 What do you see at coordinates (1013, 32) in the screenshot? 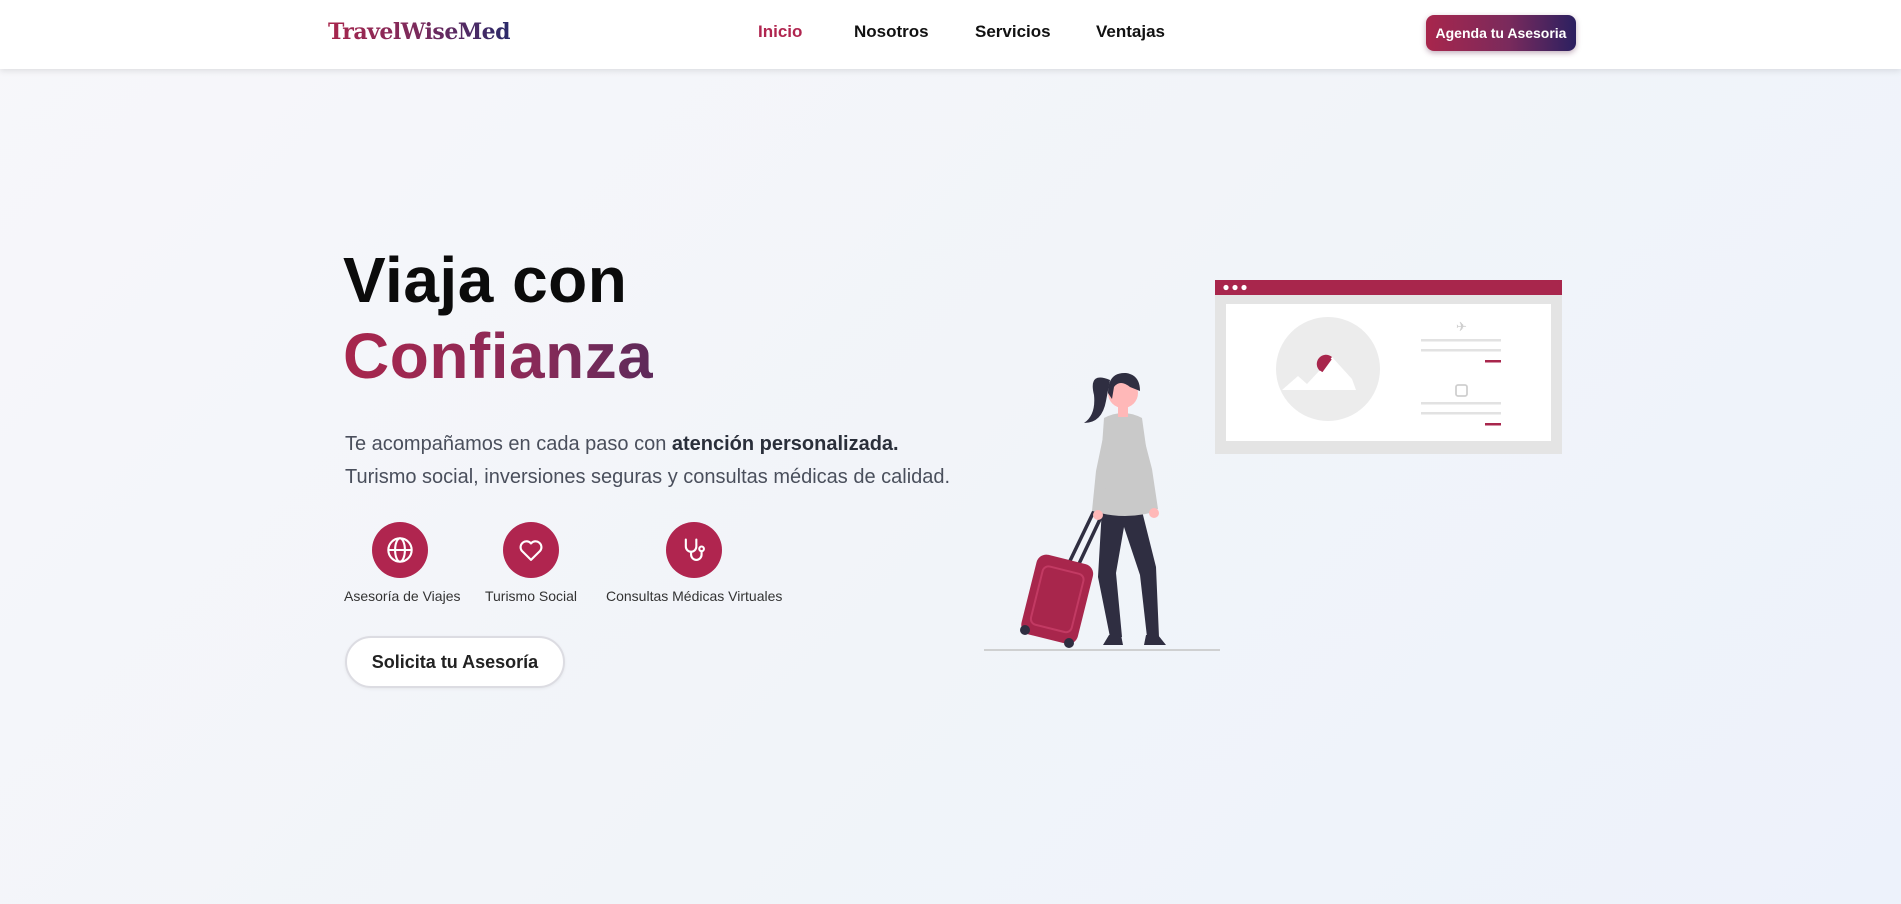
I see `nav-link-servicios: Servicios` at bounding box center [1013, 32].